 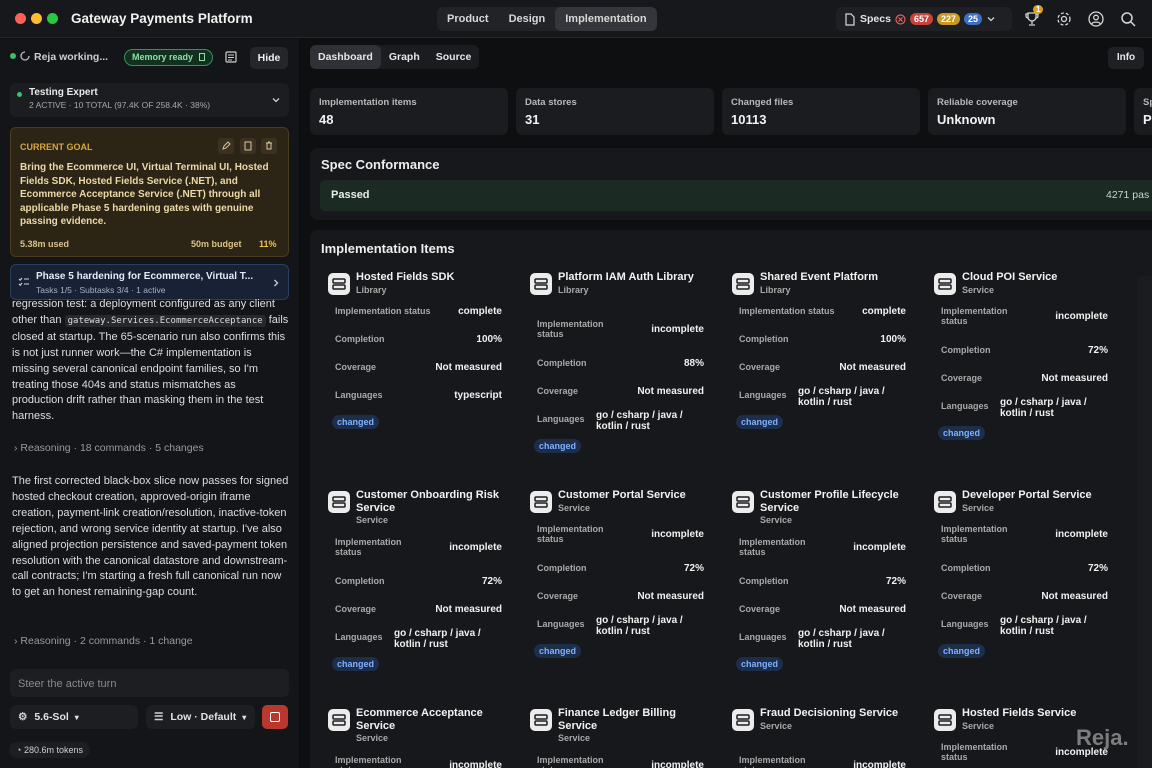 What do you see at coordinates (428, 501) in the screenshot?
I see `item-name: Customer Onboarding Risk Service` at bounding box center [428, 501].